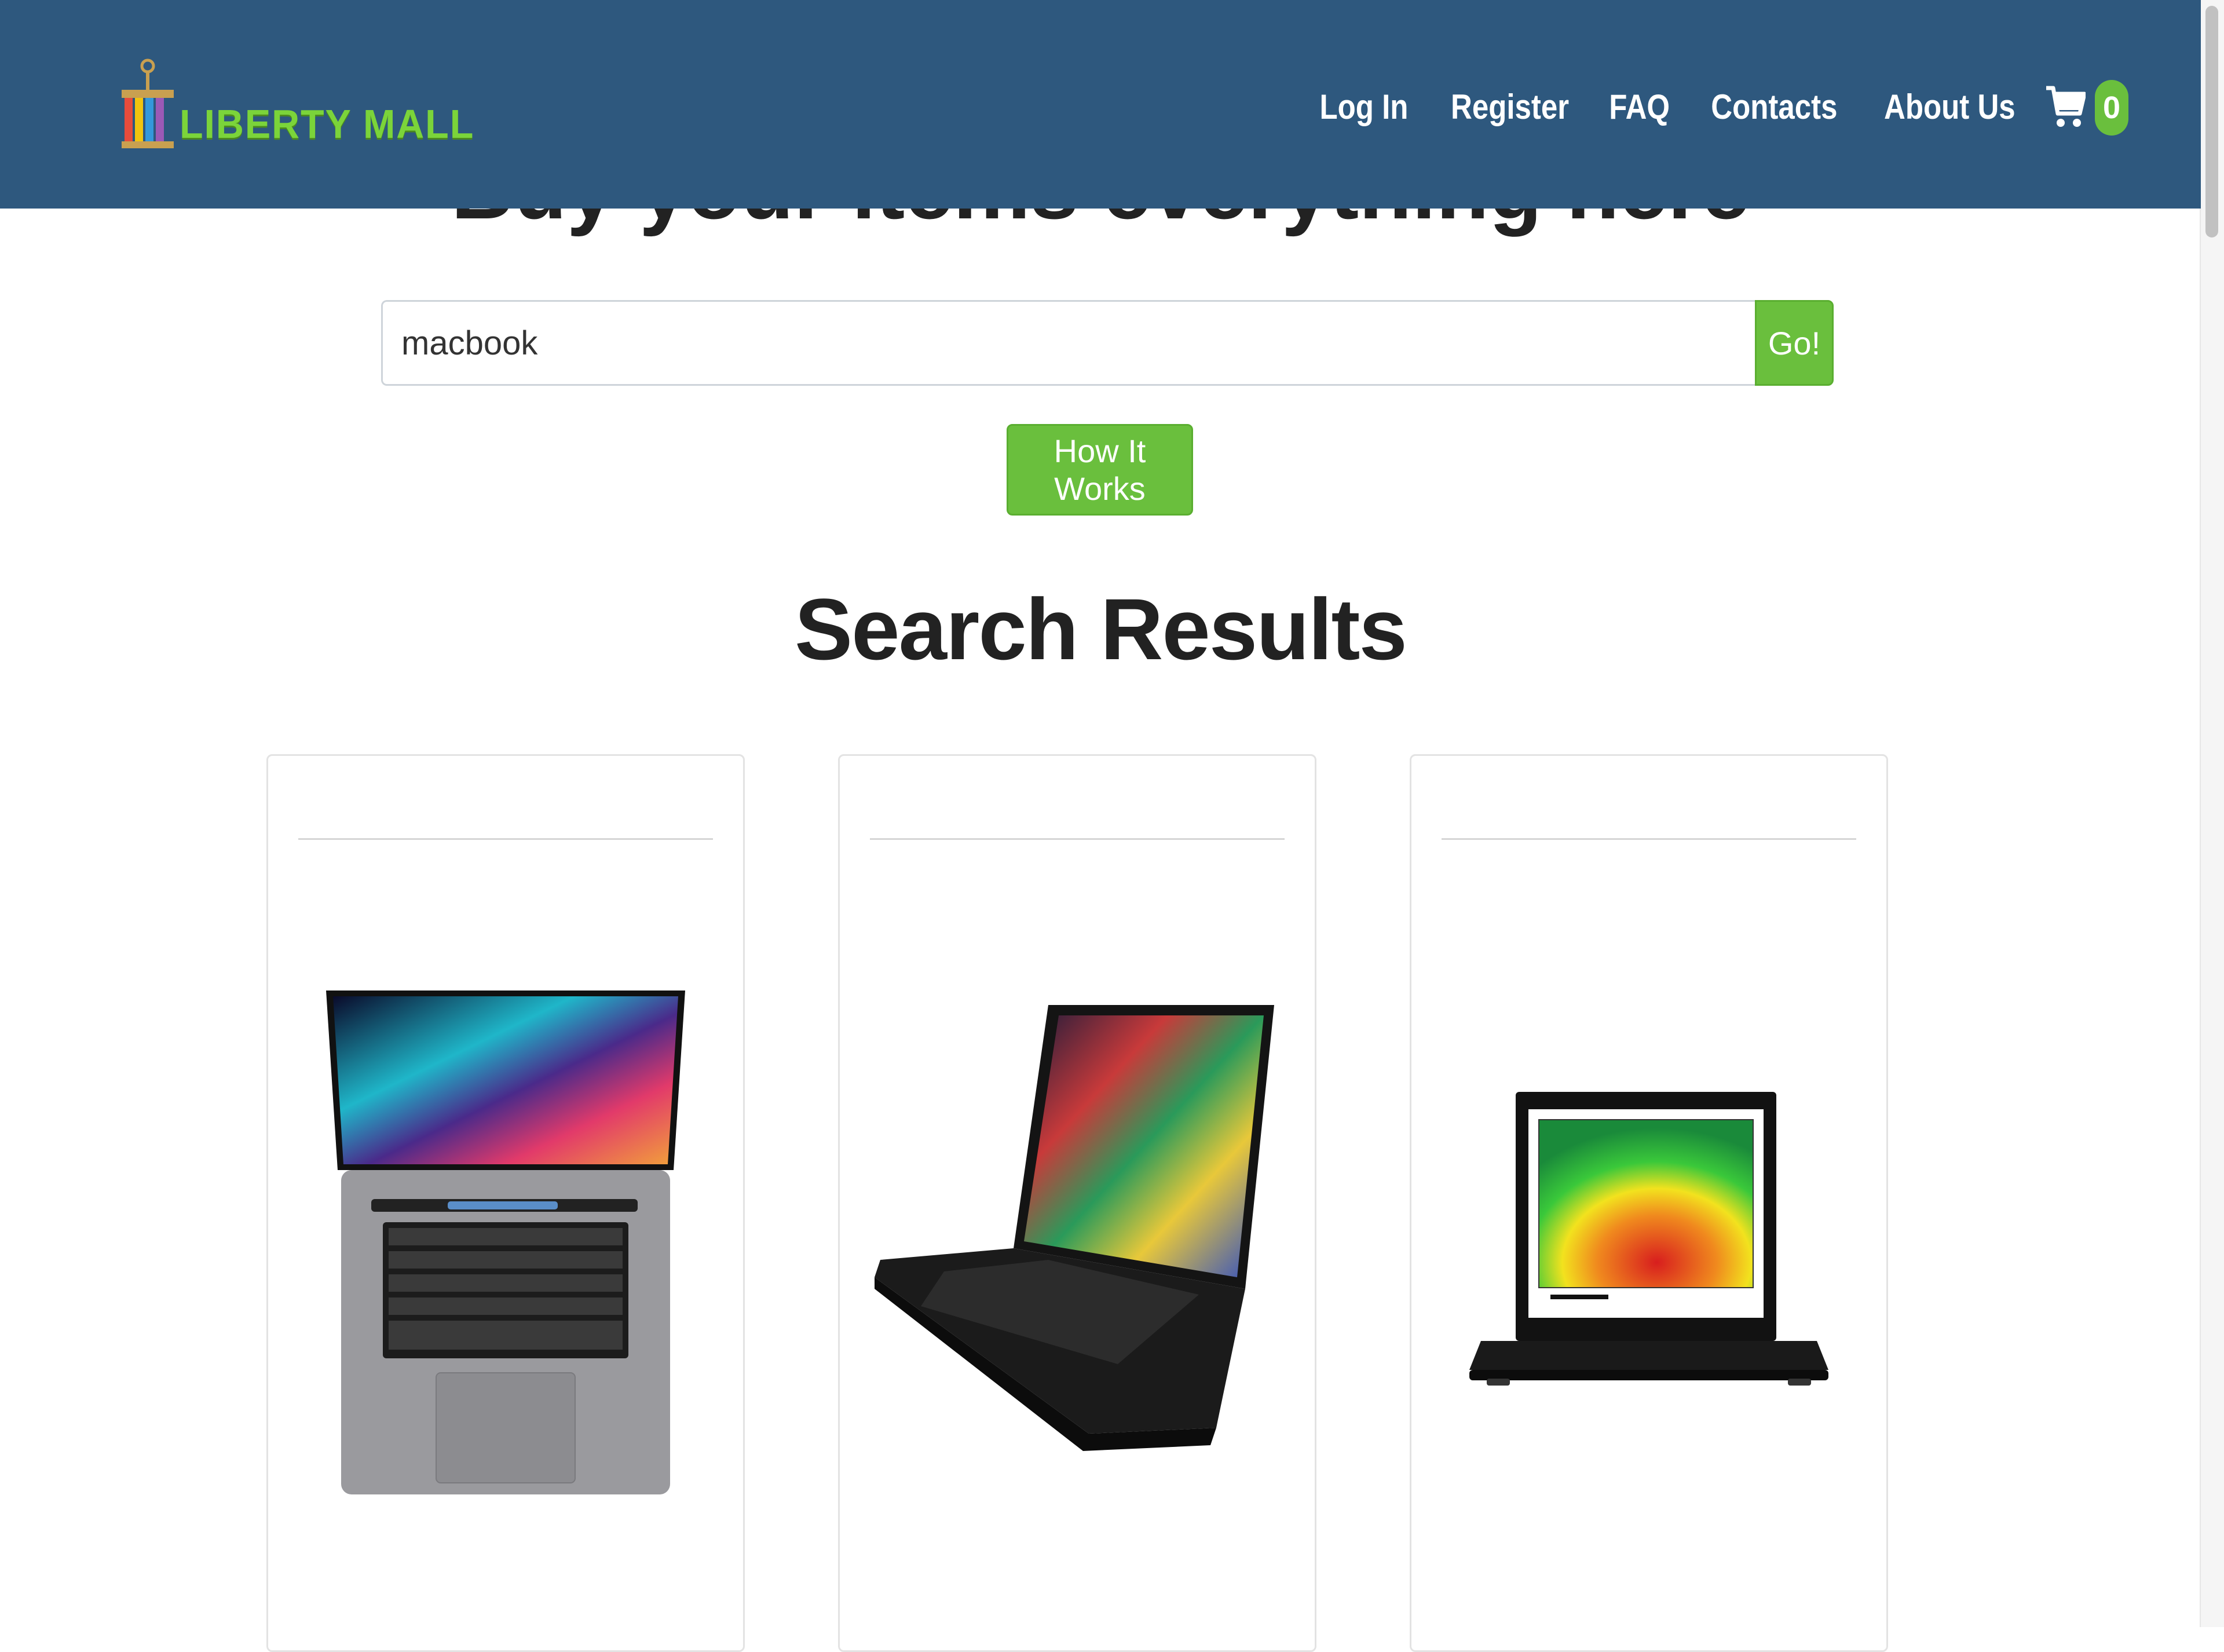  I want to click on nav-register-link: Register, so click(1510, 107).